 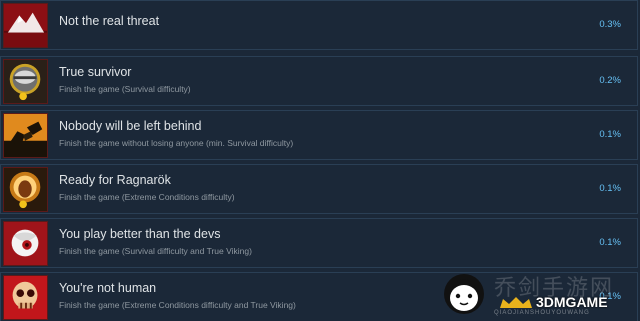 I want to click on achievement-description: Finish the game (Survival difficulty), so click(x=125, y=89).